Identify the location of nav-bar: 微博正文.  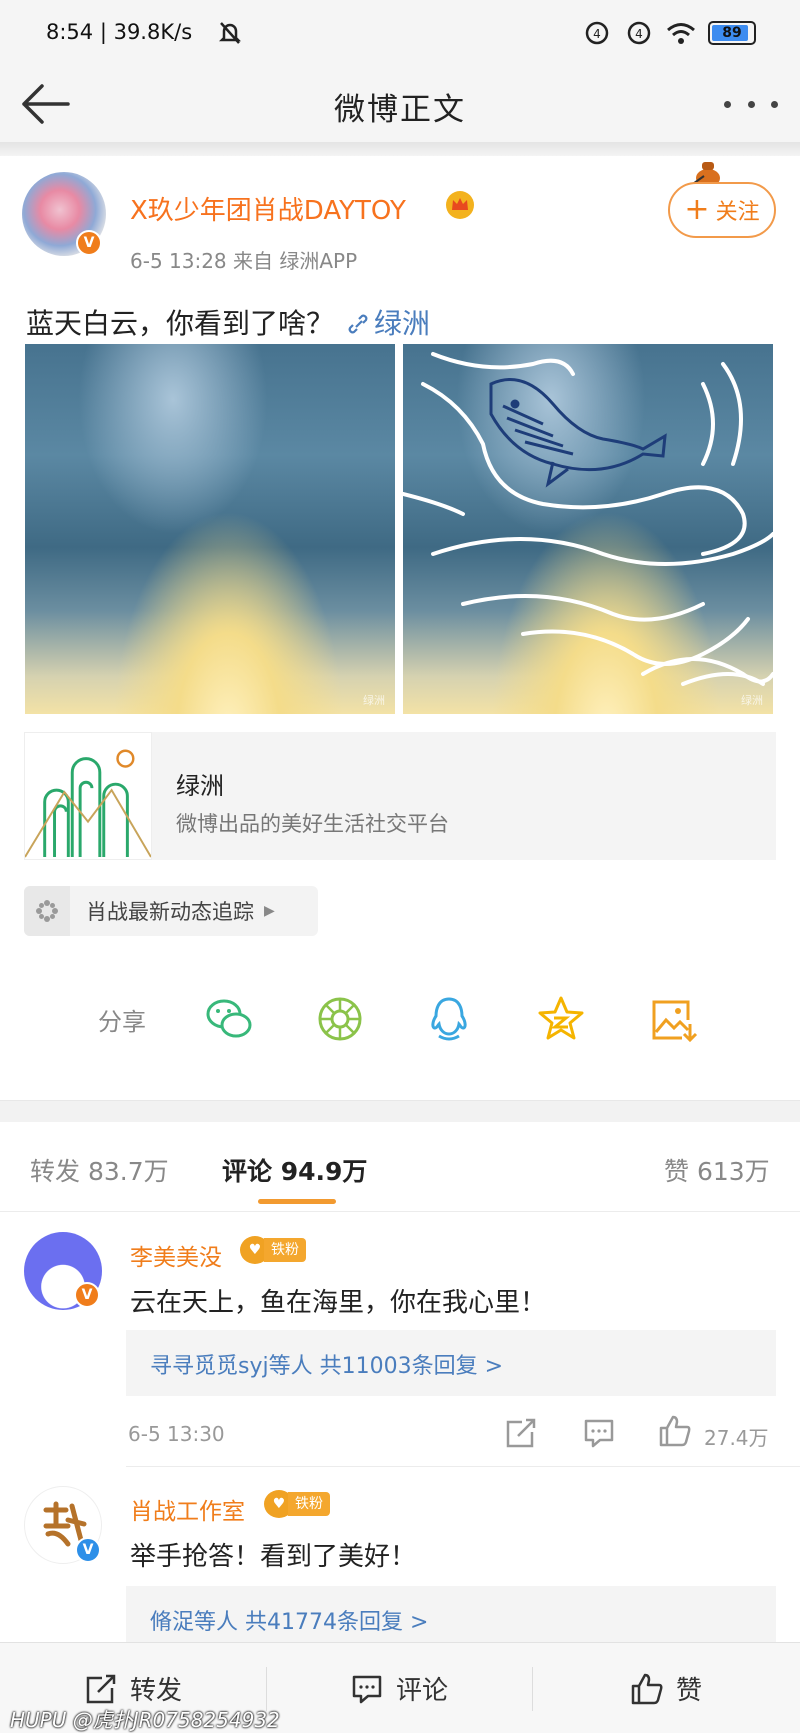
(400, 104).